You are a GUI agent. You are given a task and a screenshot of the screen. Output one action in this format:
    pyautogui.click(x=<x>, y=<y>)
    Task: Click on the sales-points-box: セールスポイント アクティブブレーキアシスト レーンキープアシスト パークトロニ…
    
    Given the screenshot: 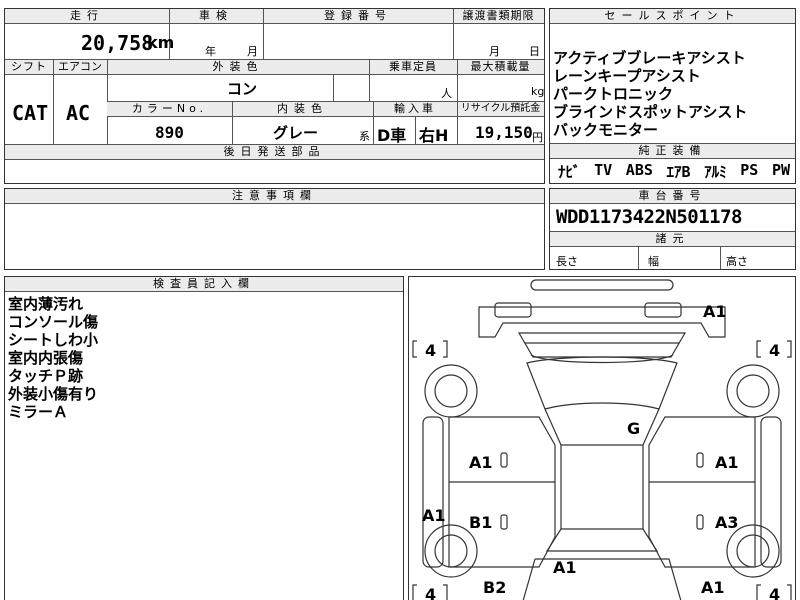 What is the action you would take?
    pyautogui.click(x=672, y=96)
    